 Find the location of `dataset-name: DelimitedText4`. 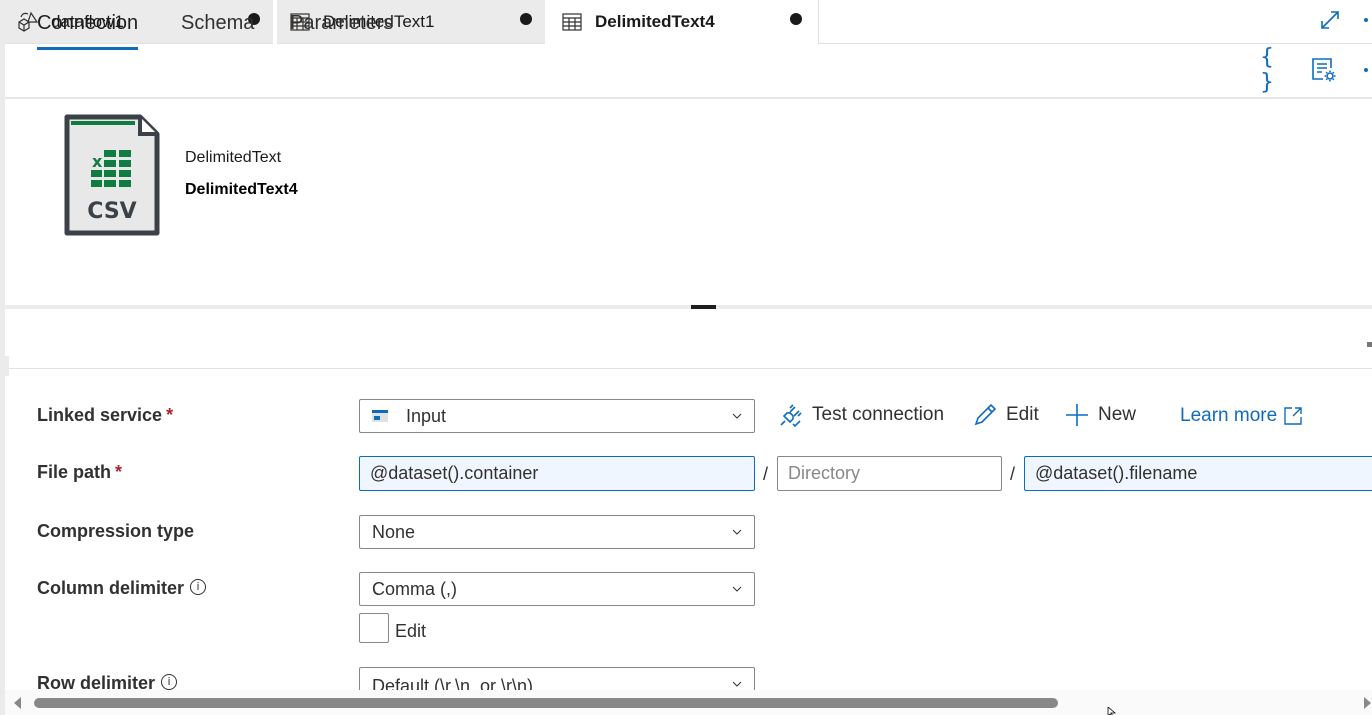

dataset-name: DelimitedText4 is located at coordinates (241, 189).